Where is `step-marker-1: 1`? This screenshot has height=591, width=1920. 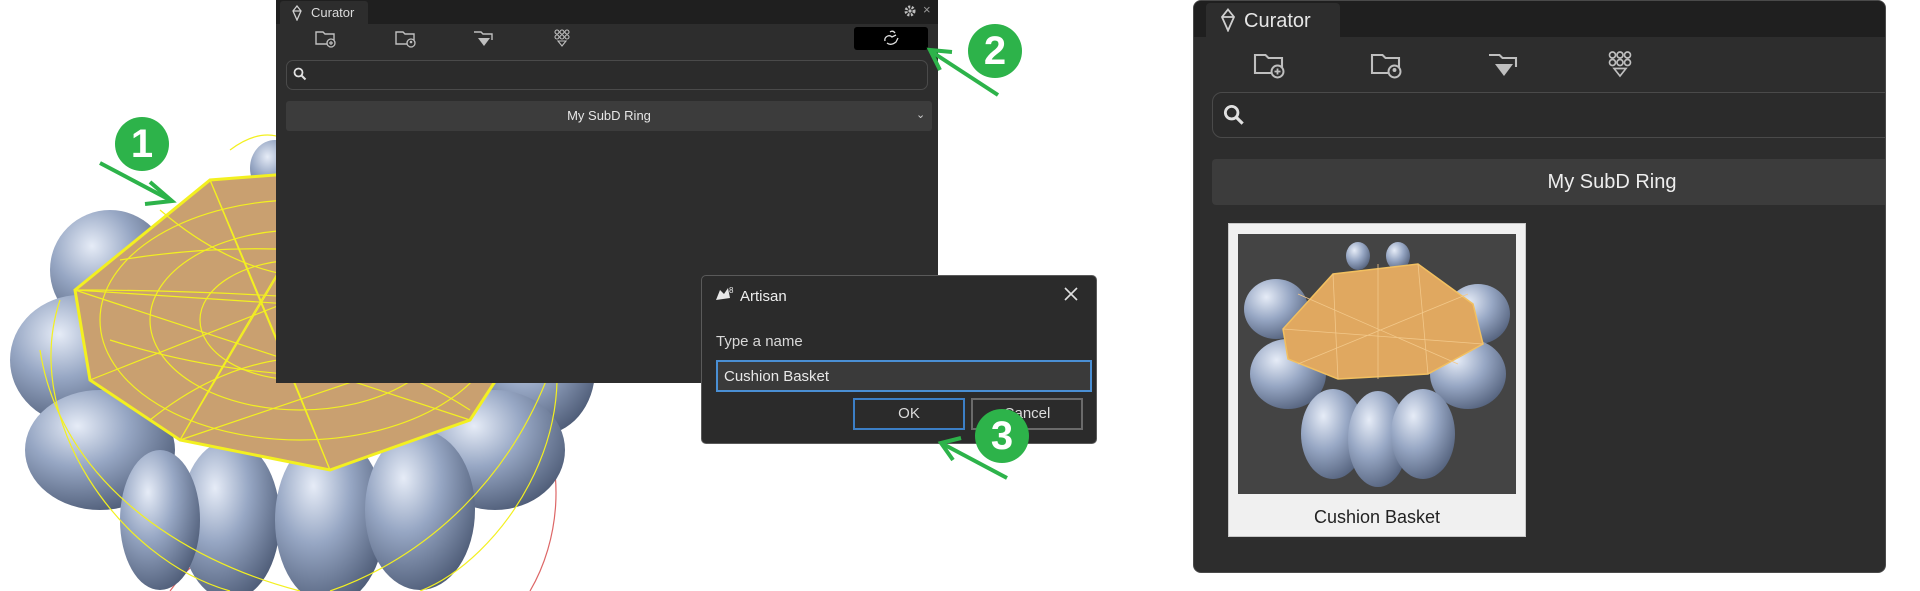
step-marker-1: 1 is located at coordinates (142, 144).